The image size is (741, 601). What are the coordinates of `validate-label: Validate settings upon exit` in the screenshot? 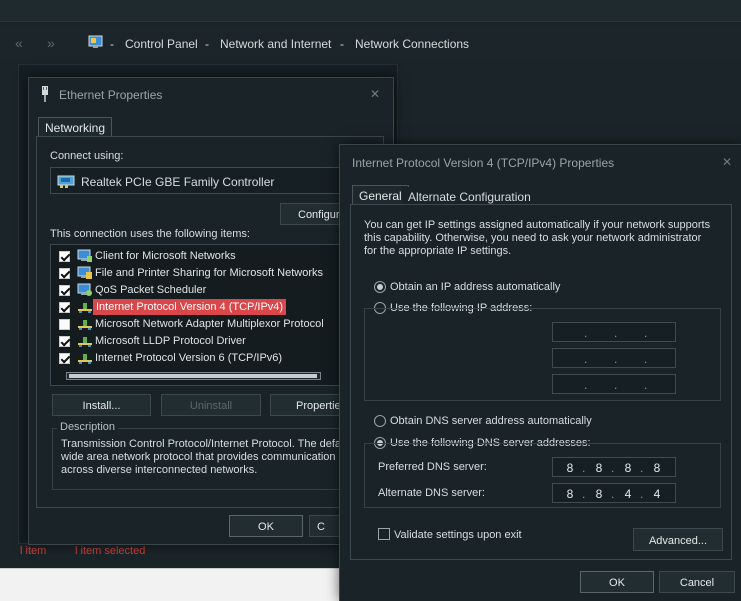 It's located at (458, 535).